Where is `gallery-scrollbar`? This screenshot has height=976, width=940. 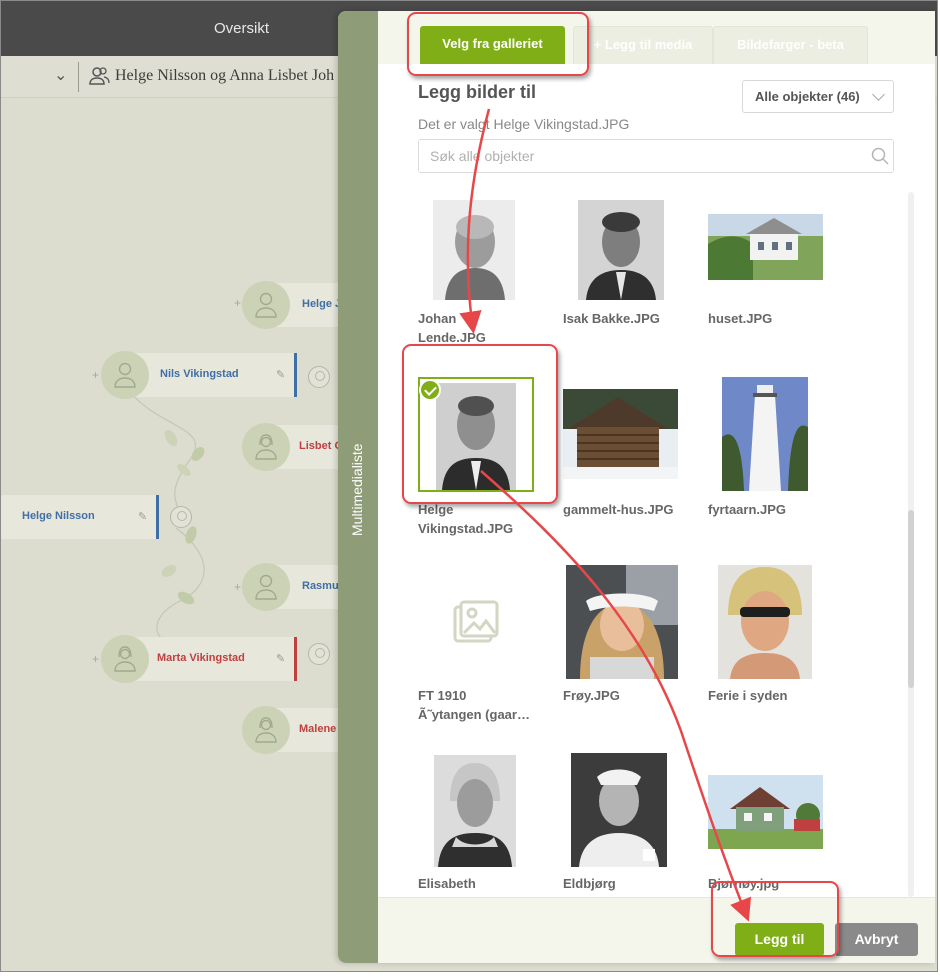
gallery-scrollbar is located at coordinates (911, 544).